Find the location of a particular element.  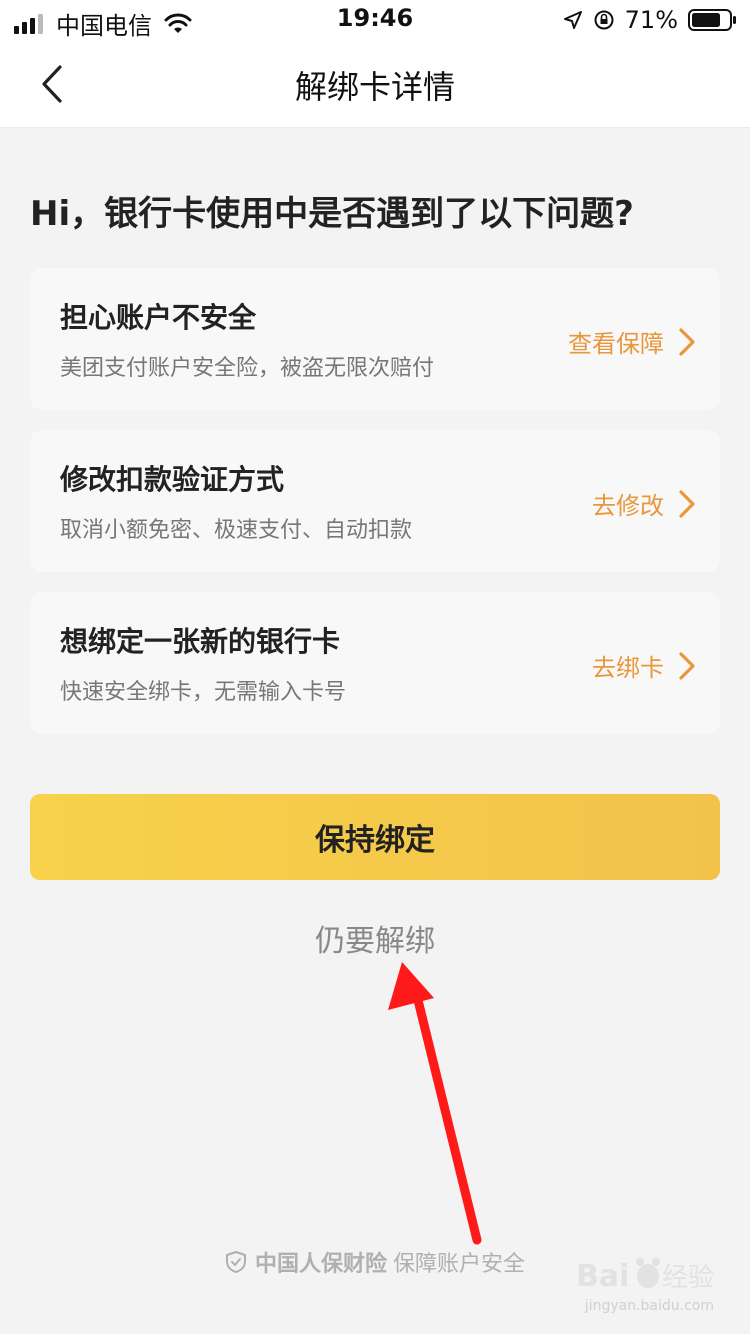

shield-check-icon is located at coordinates (235, 1262).